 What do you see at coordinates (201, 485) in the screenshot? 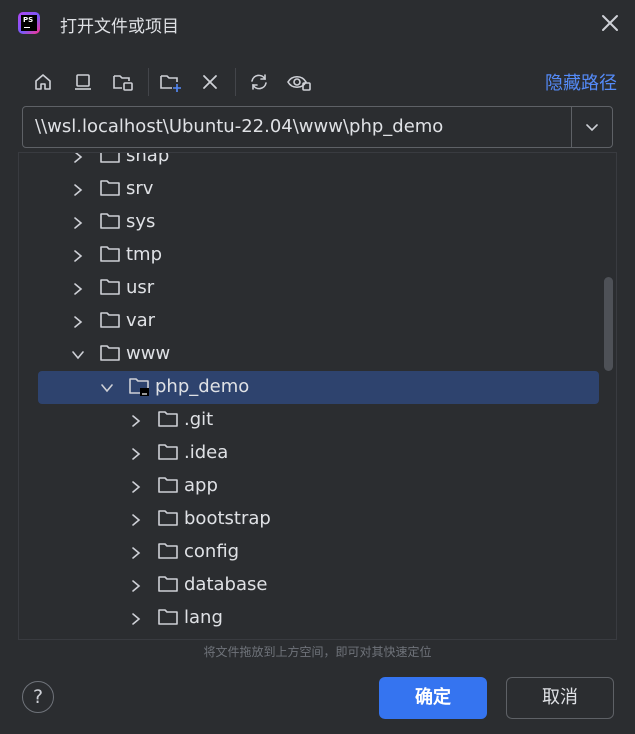
I see `tree-row-label: app` at bounding box center [201, 485].